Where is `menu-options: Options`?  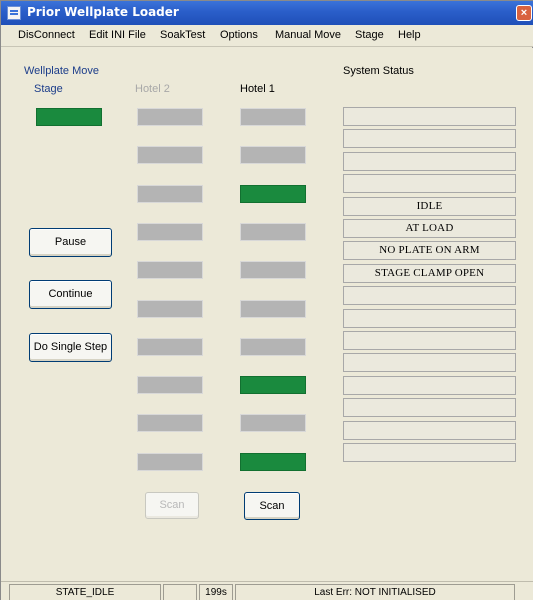
menu-options: Options is located at coordinates (239, 35).